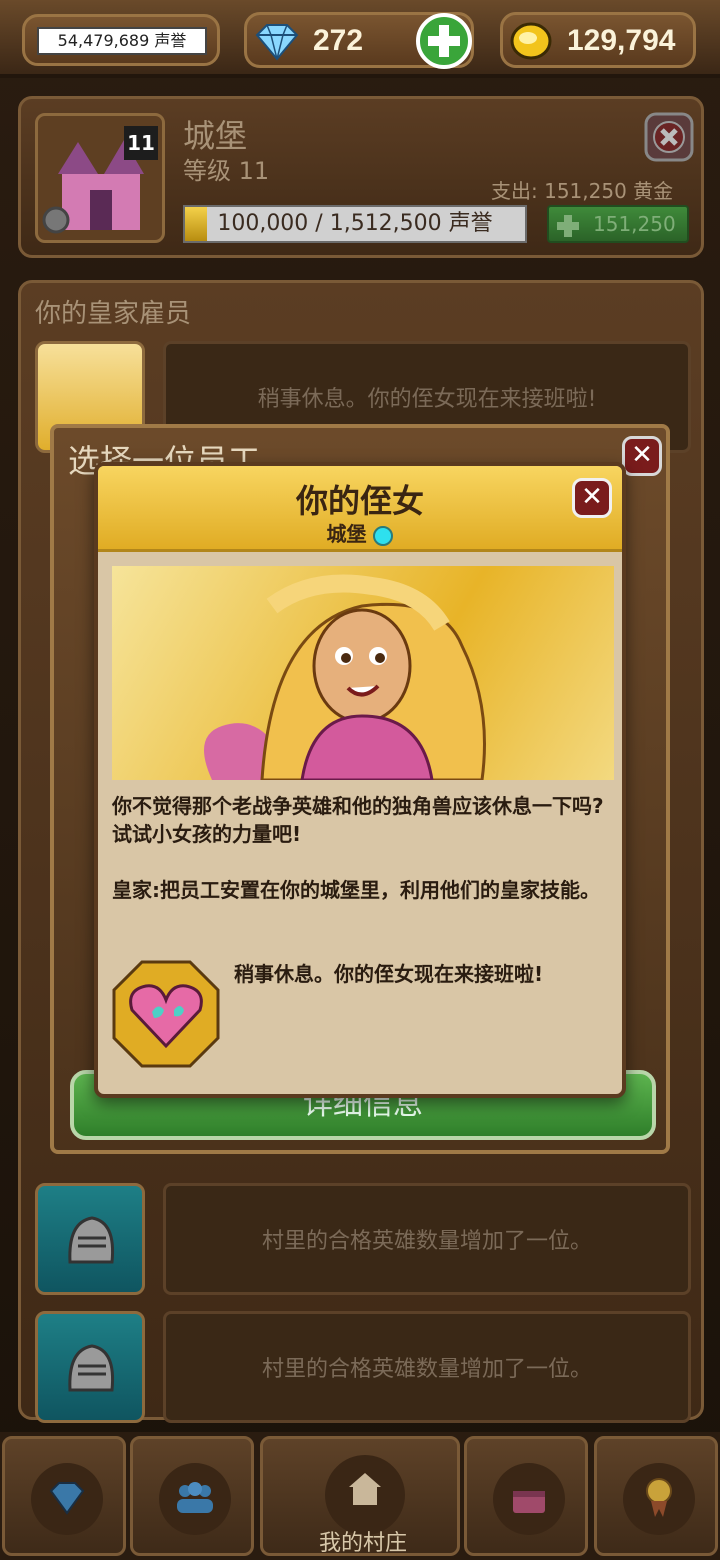  Describe the element at coordinates (345, 677) in the screenshot. I see `niece-character-icon` at that location.